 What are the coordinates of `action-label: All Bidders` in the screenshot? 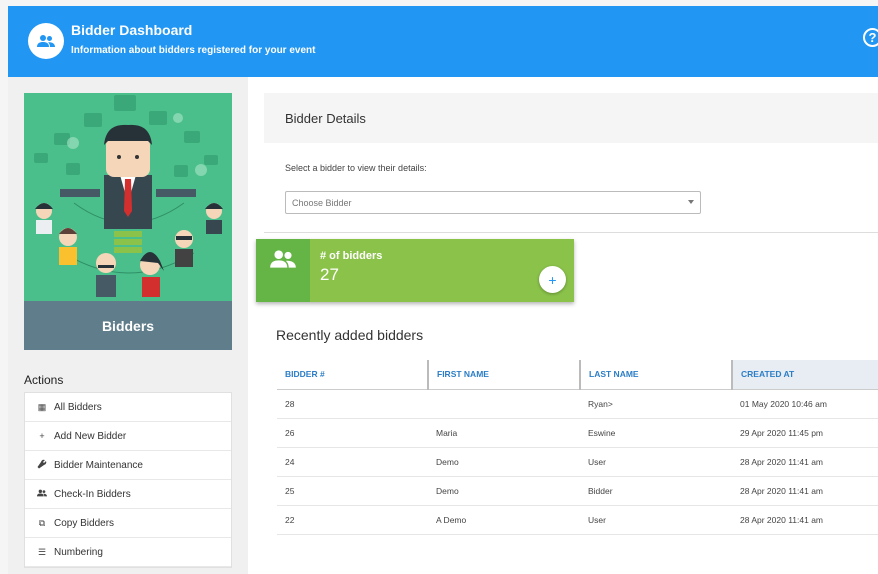 It's located at (78, 407).